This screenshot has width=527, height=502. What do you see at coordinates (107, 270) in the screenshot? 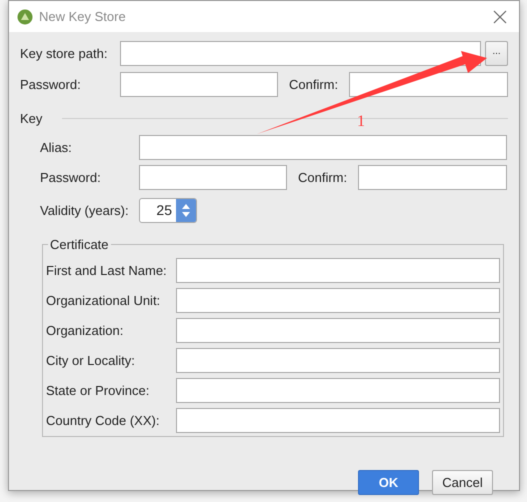
I see `field-label: First and Last Name:` at bounding box center [107, 270].